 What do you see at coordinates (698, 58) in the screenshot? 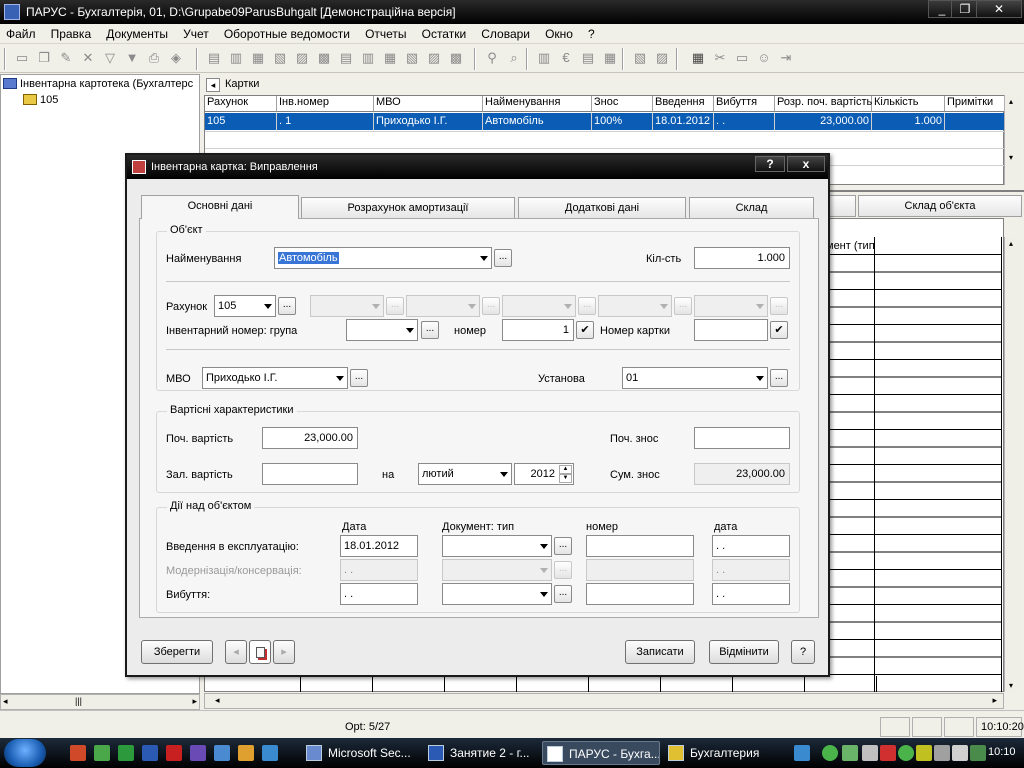
I see `calculator-icon: ▦` at bounding box center [698, 58].